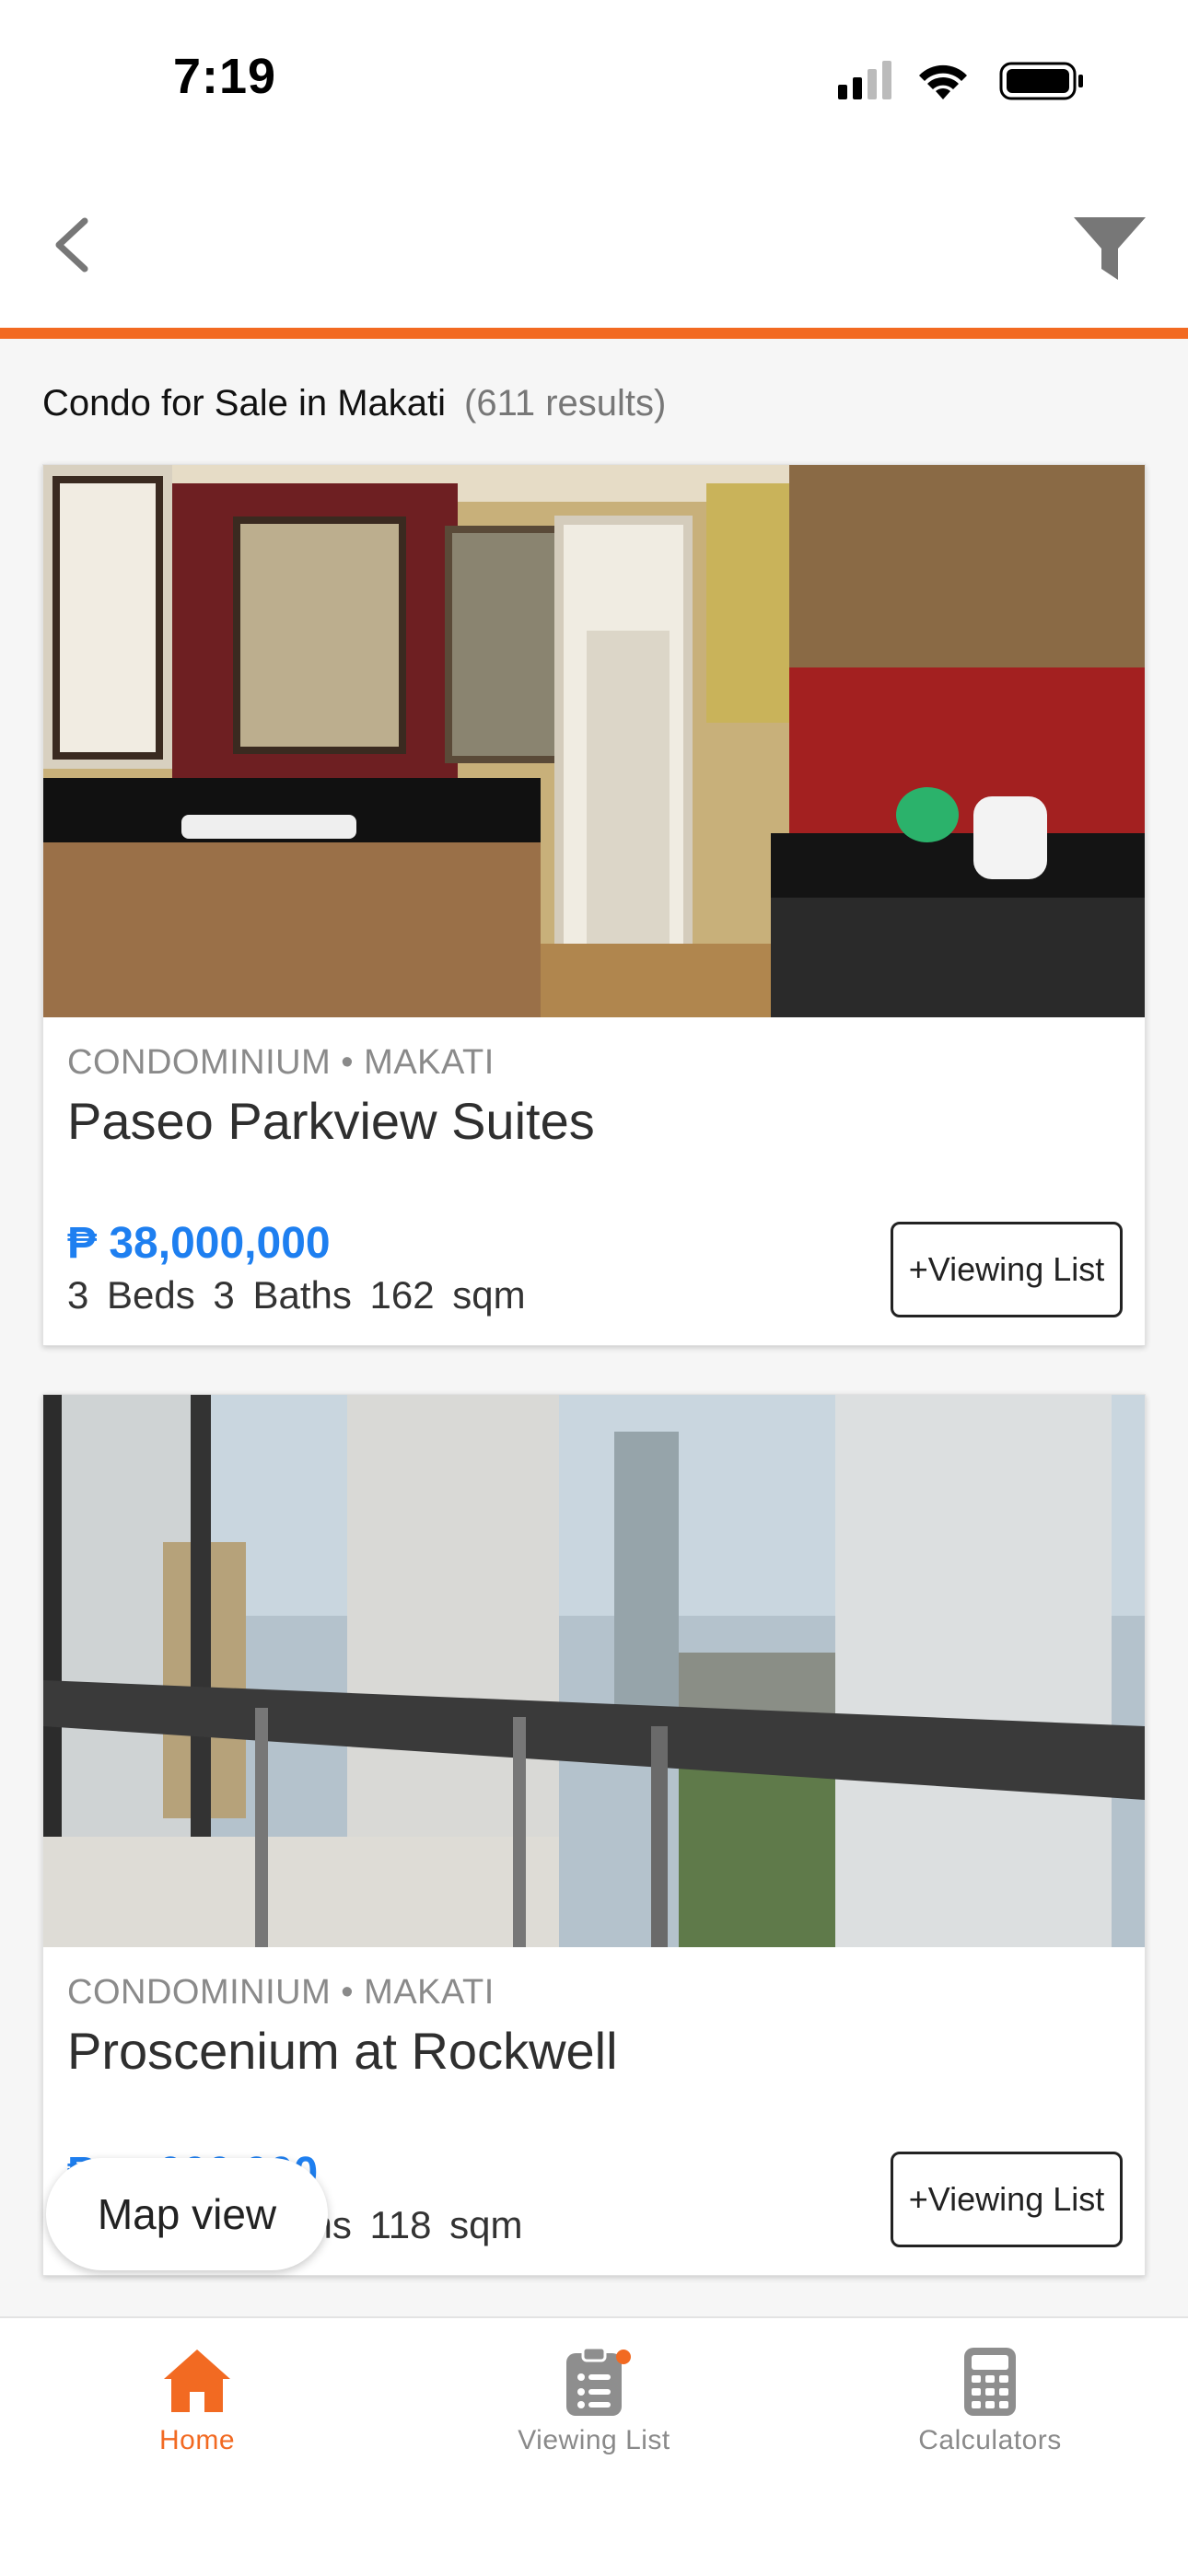 This screenshot has height=2576, width=1188. I want to click on listing-specs: 3 Beds 3 Baths 162 sqm, so click(296, 1295).